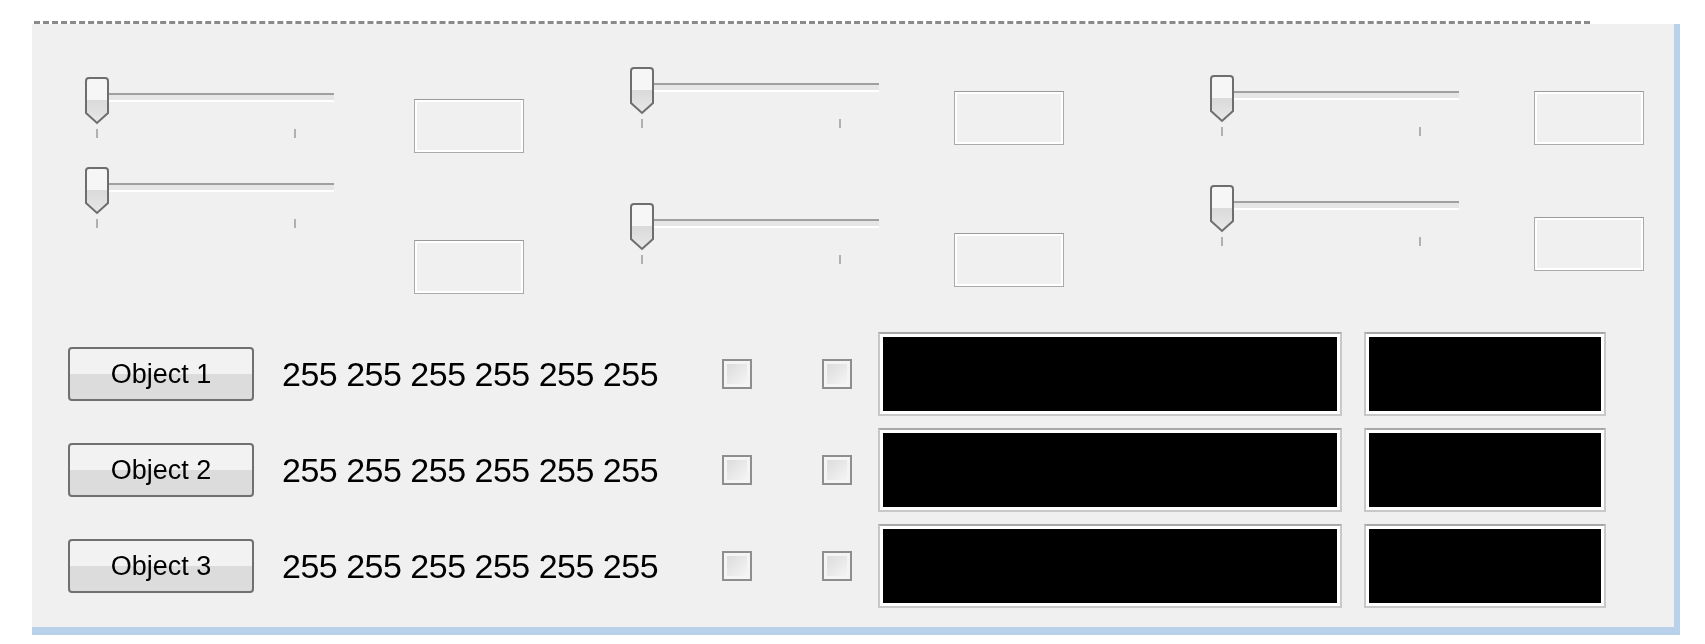 The width and height of the screenshot is (1705, 644). Describe the element at coordinates (161, 470) in the screenshot. I see `object-button: Object 2` at that location.